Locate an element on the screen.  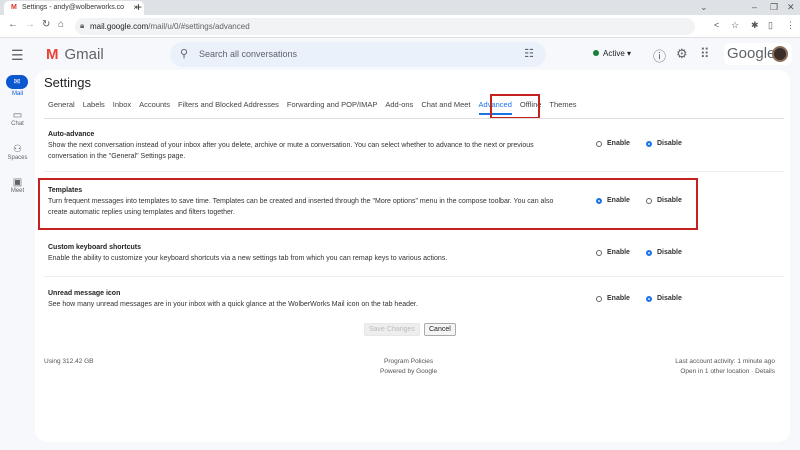
rail-chat: ▭ Chat is located at coordinates (17, 118).